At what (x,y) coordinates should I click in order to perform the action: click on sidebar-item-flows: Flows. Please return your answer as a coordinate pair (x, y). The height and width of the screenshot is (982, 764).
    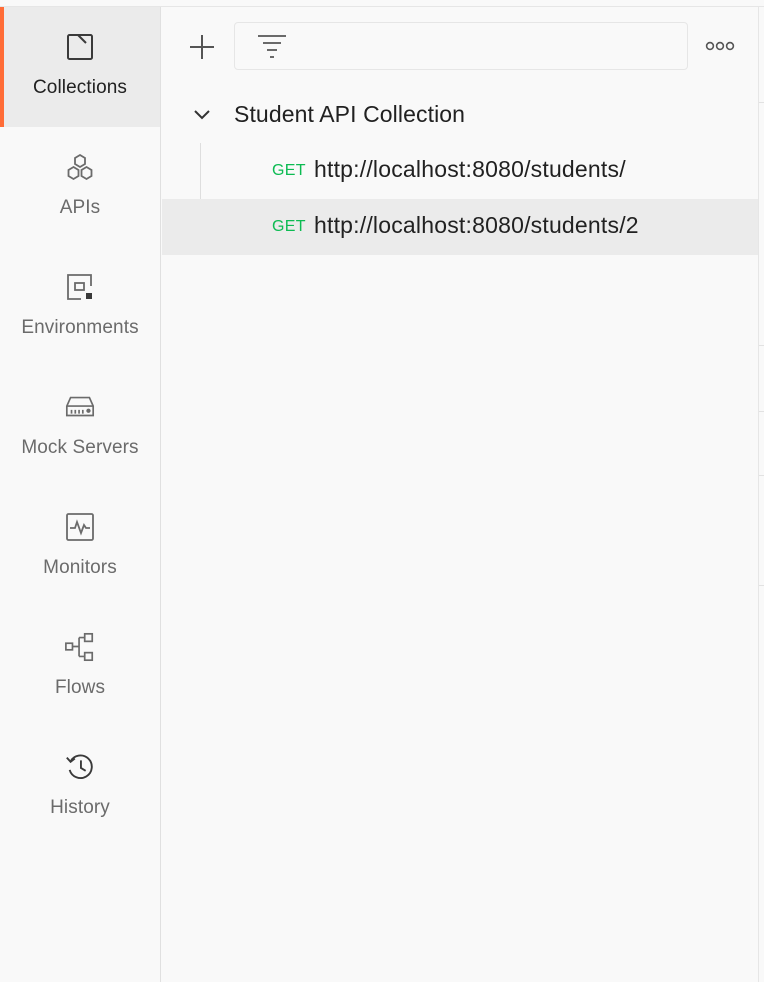
    Looking at the image, I should click on (80, 667).